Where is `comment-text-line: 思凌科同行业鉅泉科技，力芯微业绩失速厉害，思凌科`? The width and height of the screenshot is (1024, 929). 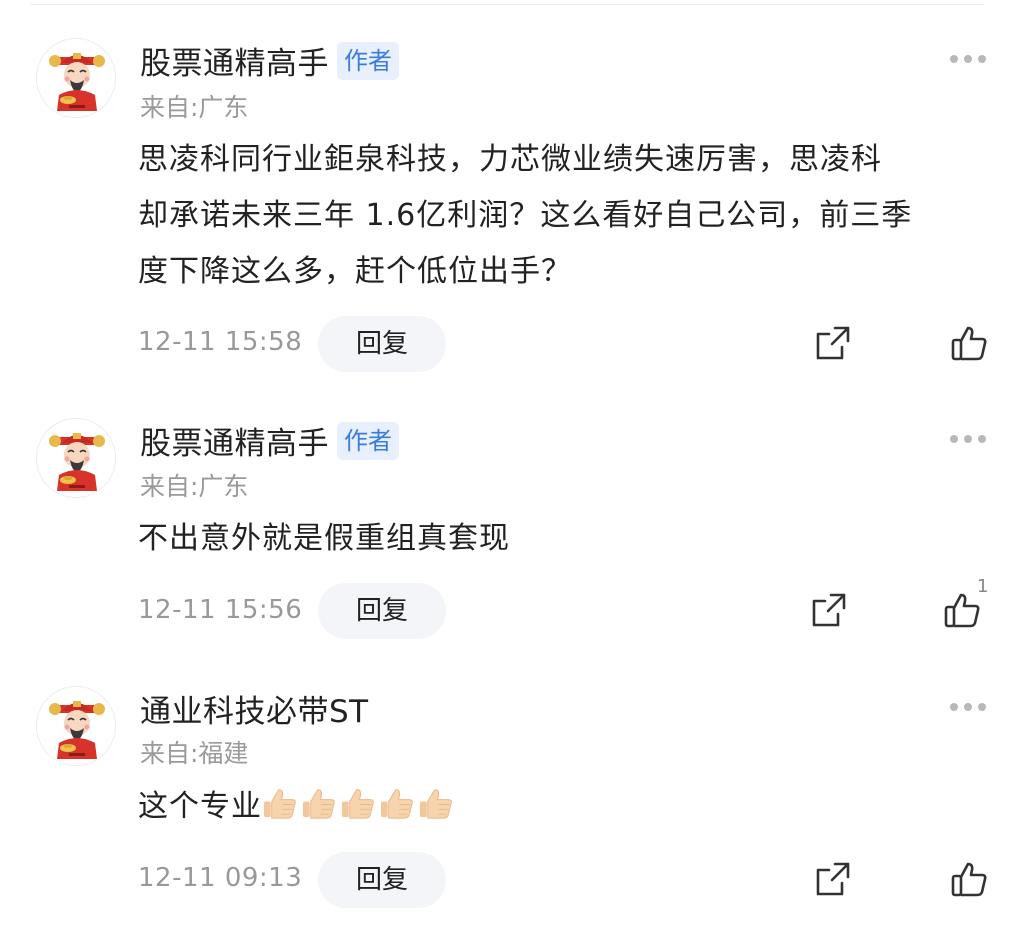
comment-text-line: 思凌科同行业鉅泉科技，力芯微业绩失速厉害，思凌科 is located at coordinates (510, 159).